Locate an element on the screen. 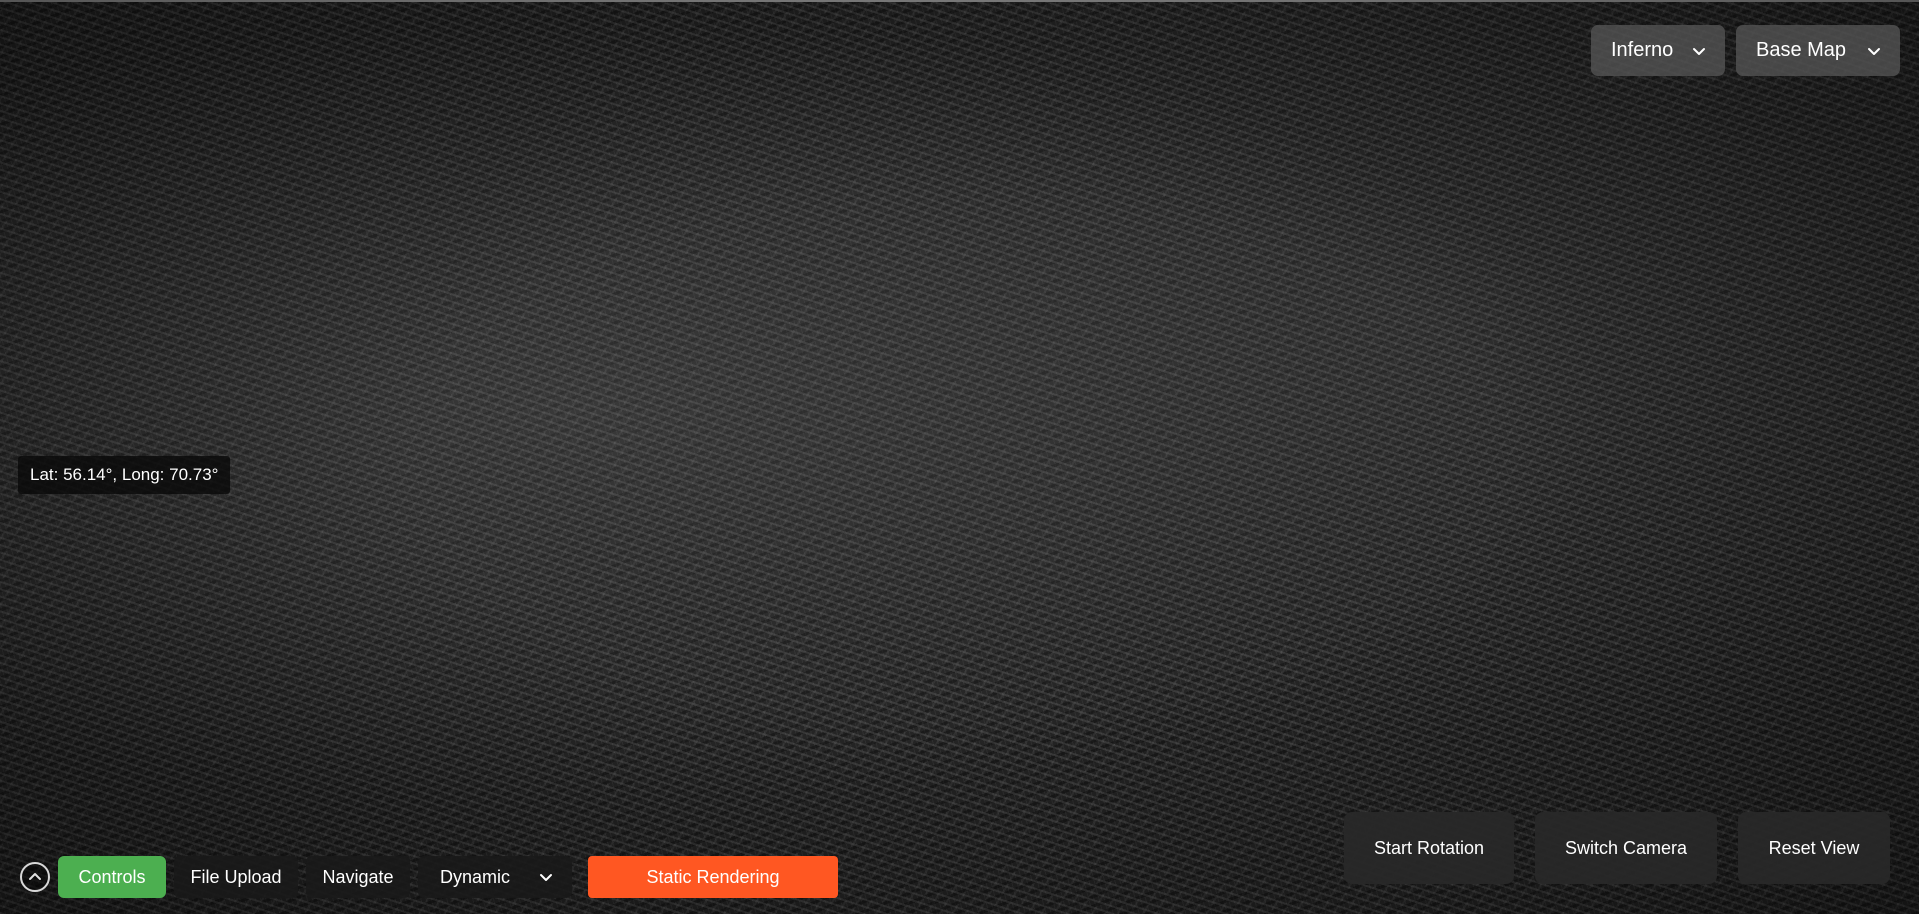  colormap-select: Inferno is located at coordinates (1658, 50).